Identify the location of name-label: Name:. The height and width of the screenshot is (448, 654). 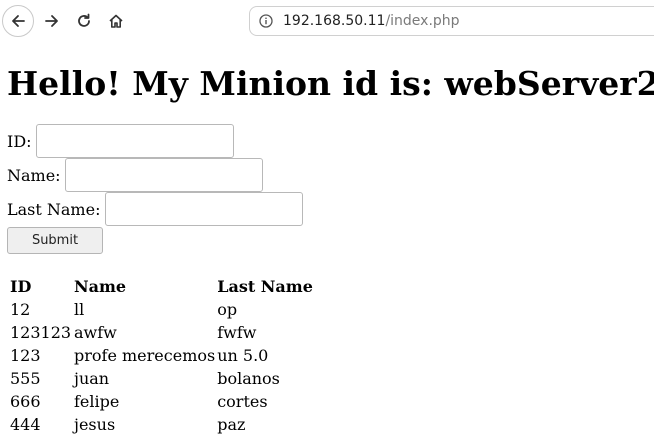
(34, 175).